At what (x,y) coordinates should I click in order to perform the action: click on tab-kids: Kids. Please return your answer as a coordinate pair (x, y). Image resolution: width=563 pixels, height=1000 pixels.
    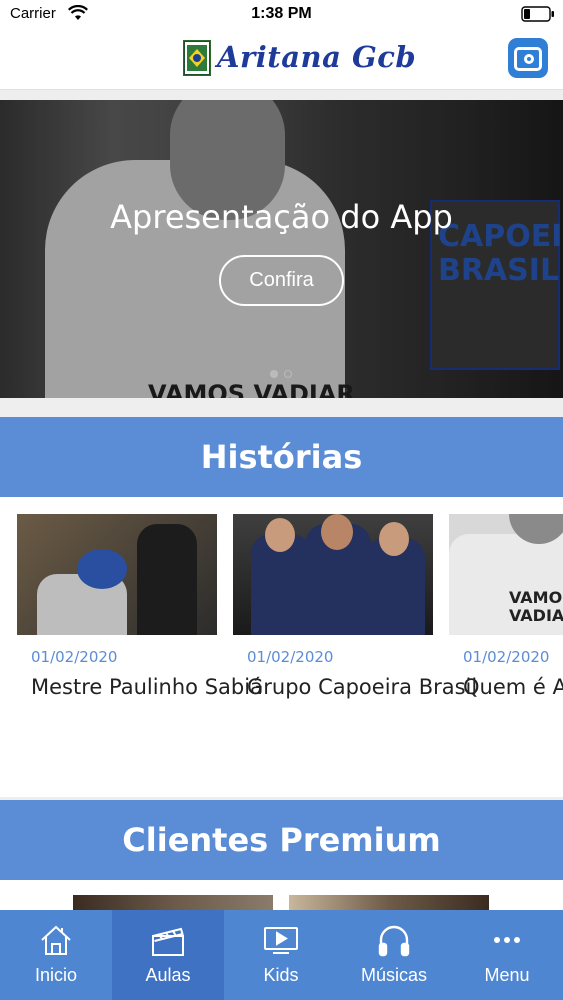
    Looking at the image, I should click on (281, 955).